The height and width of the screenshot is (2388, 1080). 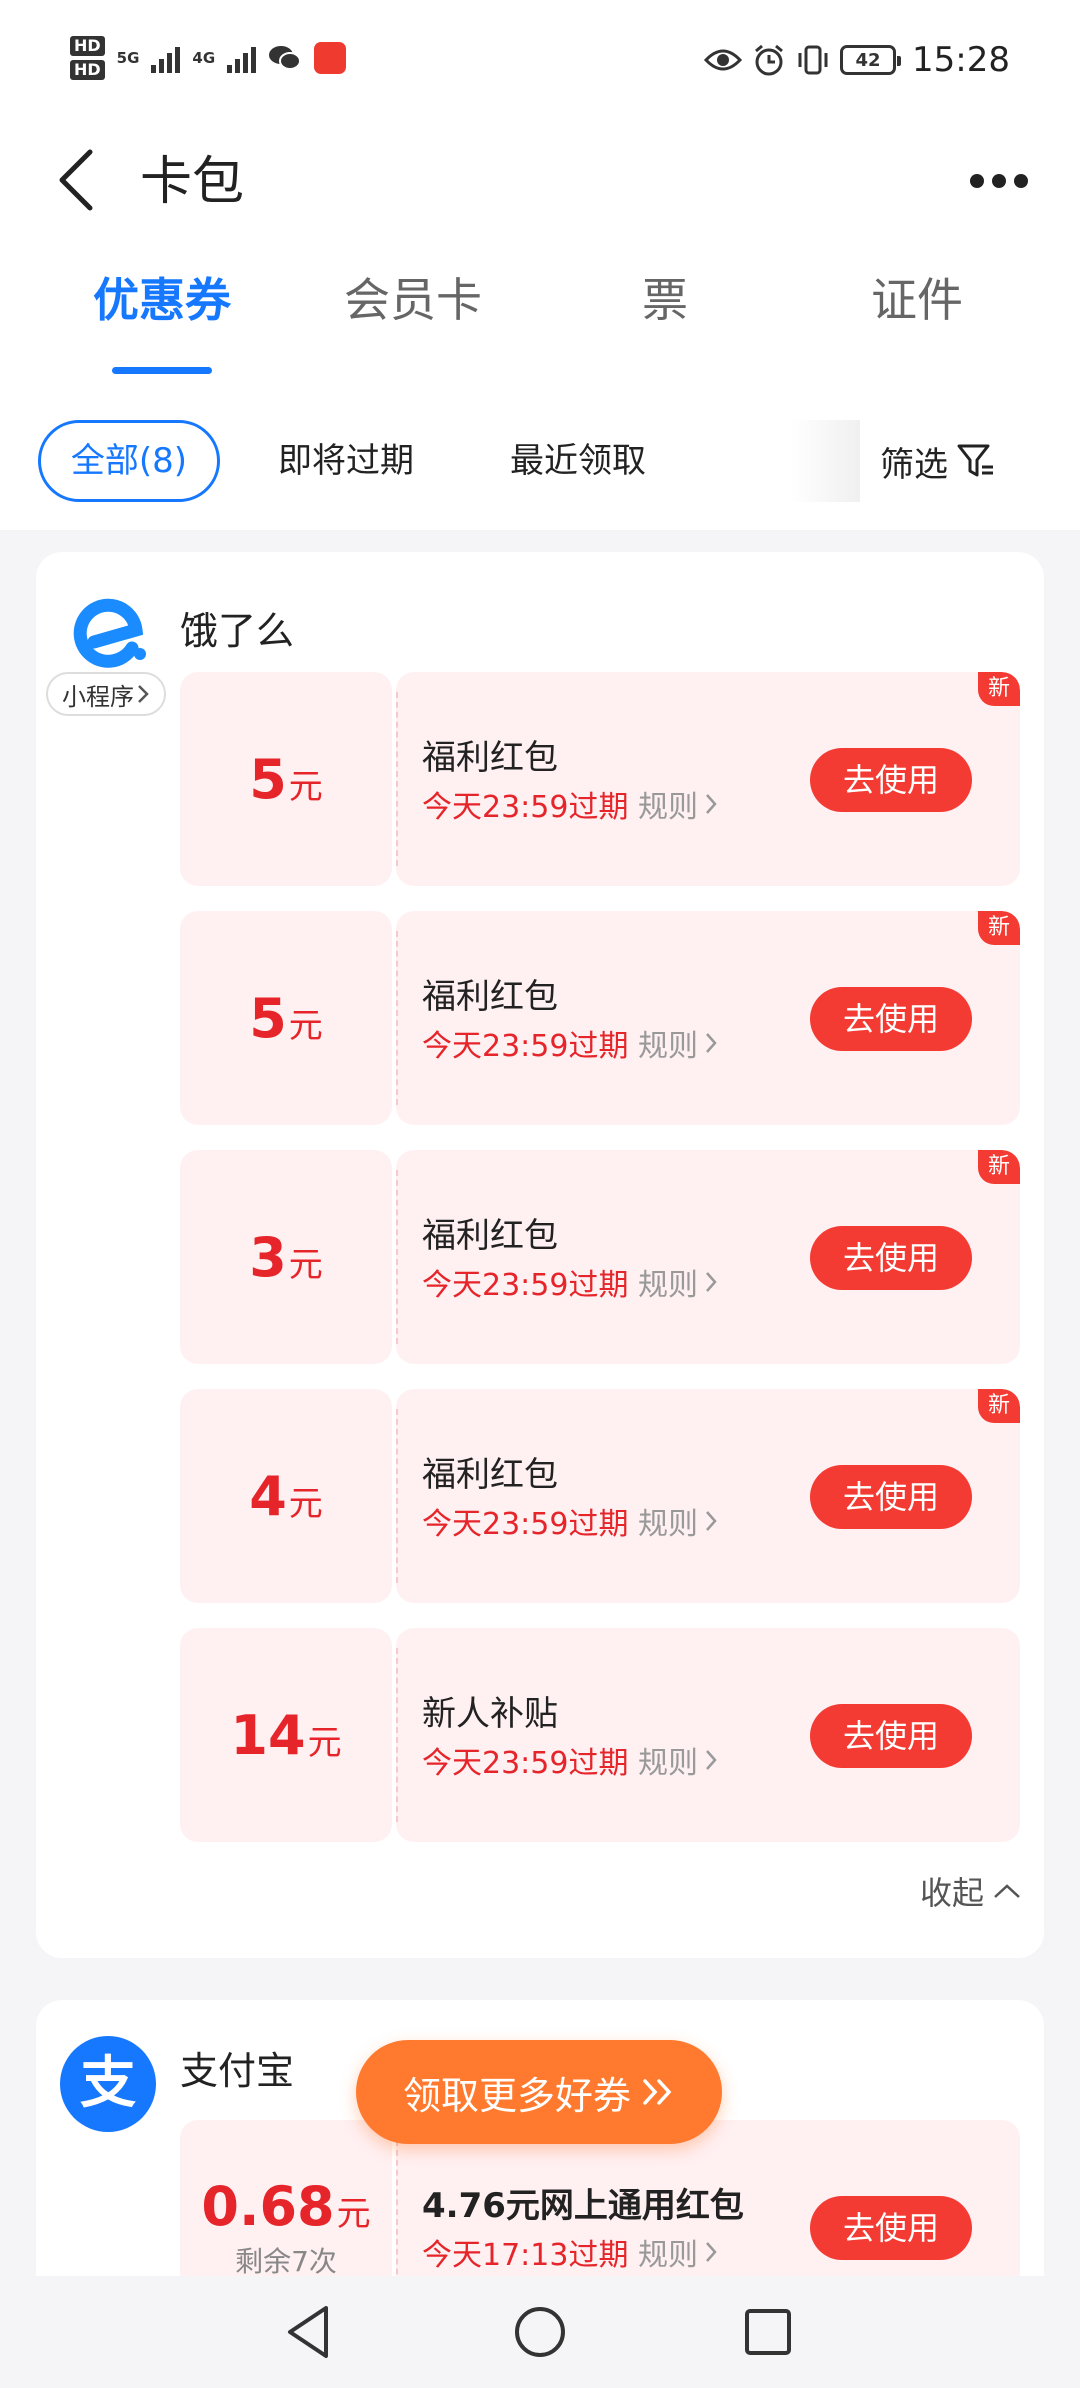 What do you see at coordinates (129, 461) in the screenshot?
I see `filter-chip-all: 全部(8)` at bounding box center [129, 461].